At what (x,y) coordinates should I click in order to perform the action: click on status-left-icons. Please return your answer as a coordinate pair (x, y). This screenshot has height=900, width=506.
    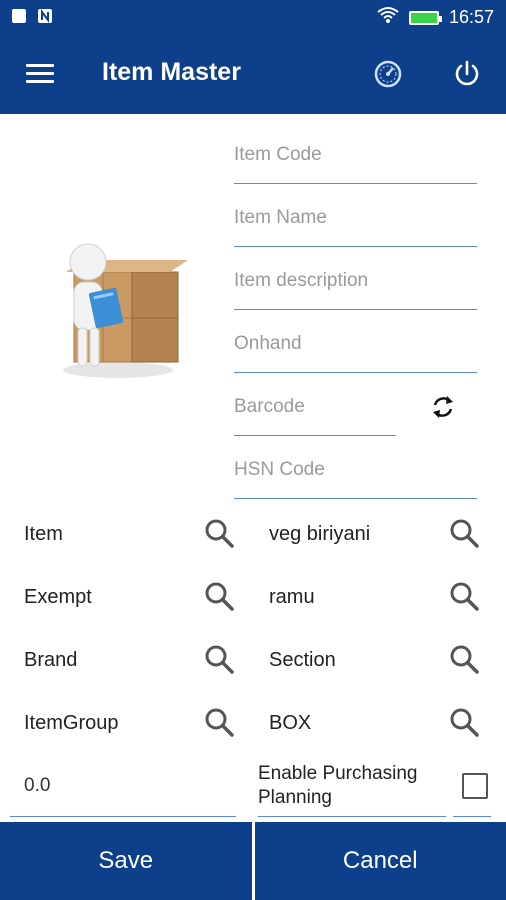
    Looking at the image, I should click on (32, 16).